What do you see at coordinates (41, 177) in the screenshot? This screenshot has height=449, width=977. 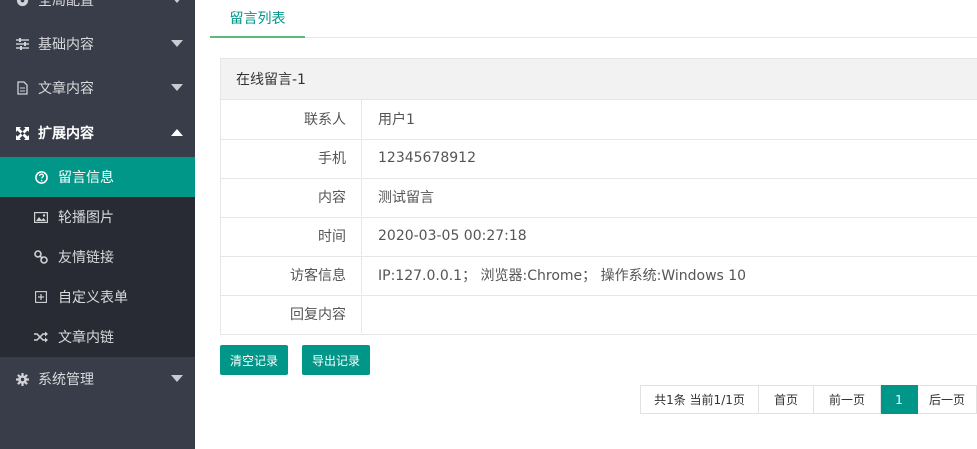 I see `question-circle-icon` at bounding box center [41, 177].